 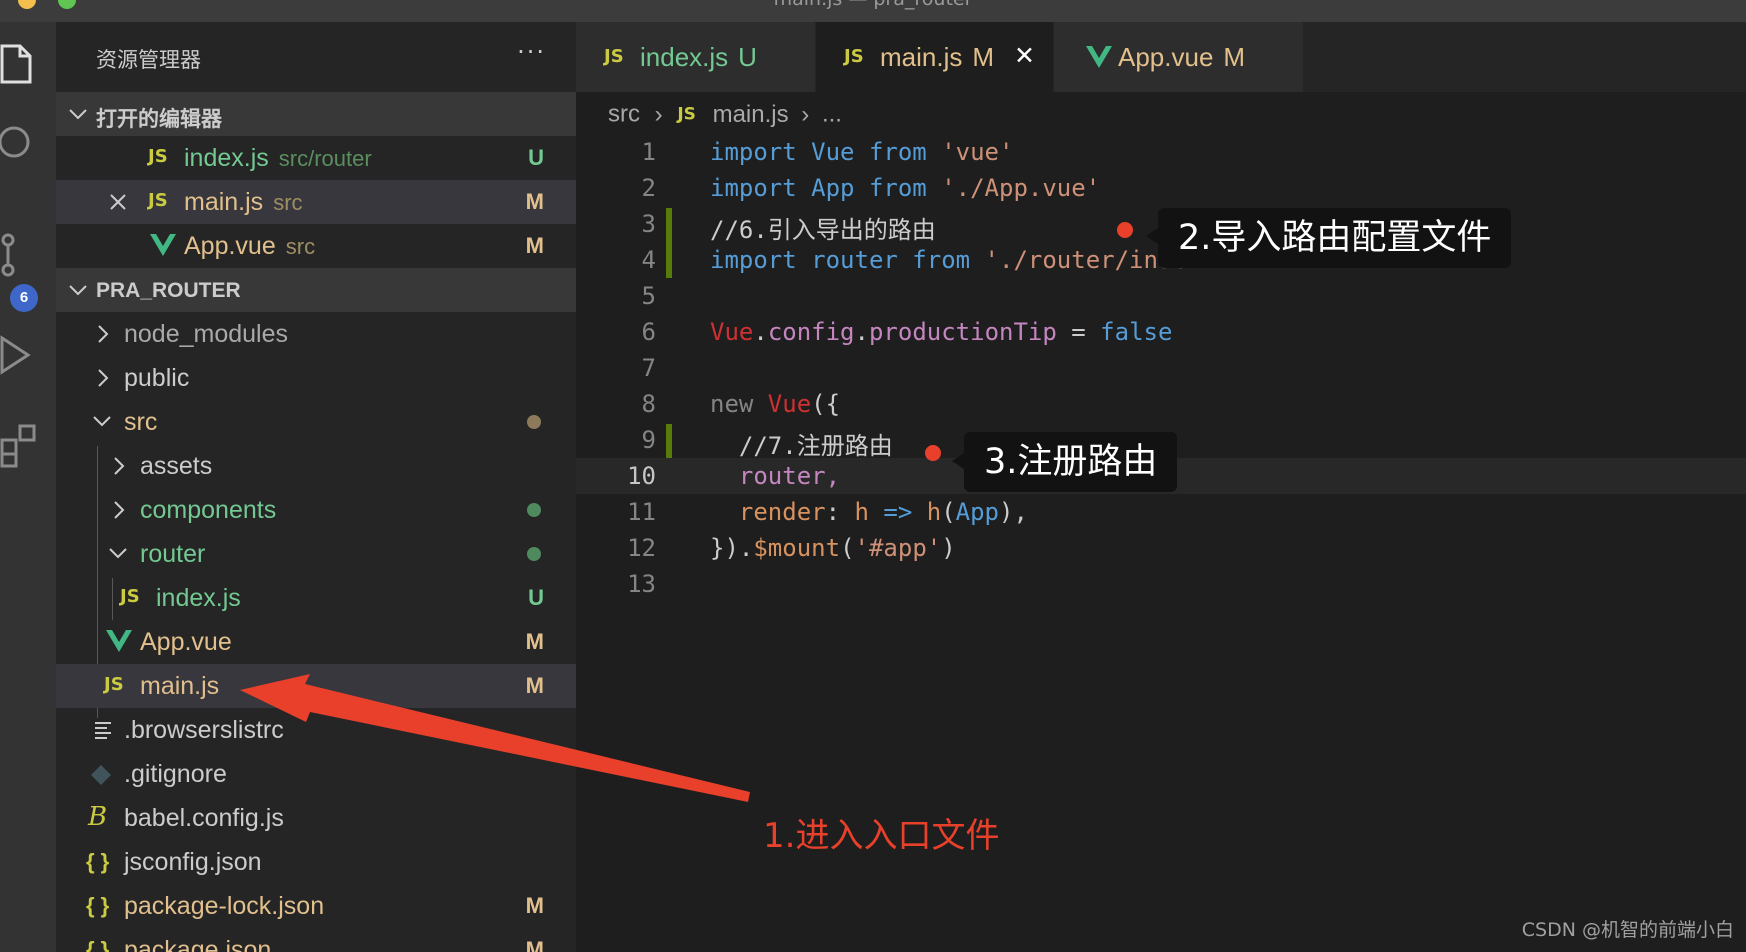 What do you see at coordinates (1627, 930) in the screenshot?
I see `watermark: CSDN @机智的前端小白` at bounding box center [1627, 930].